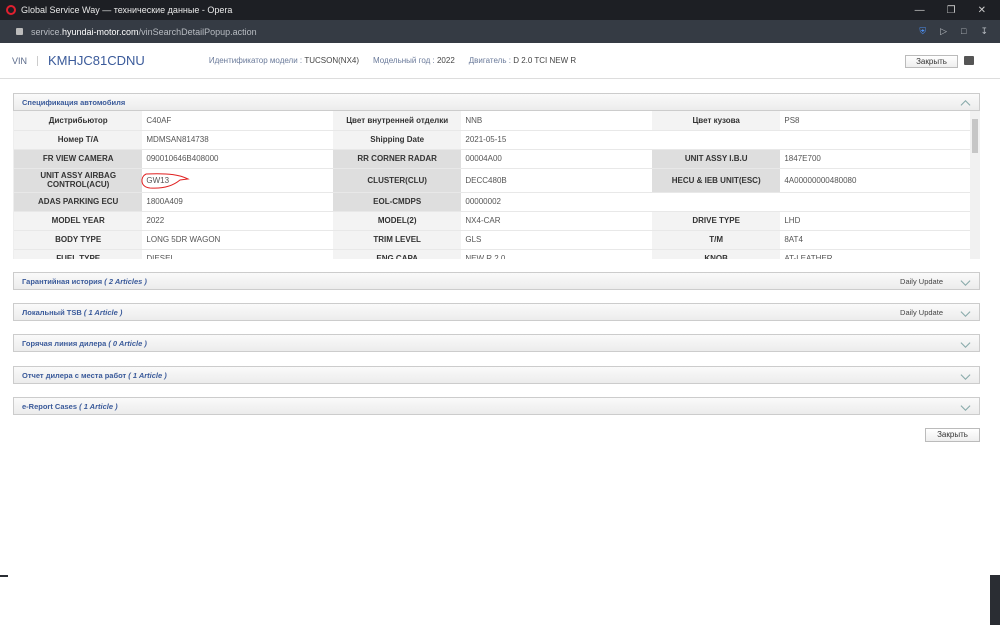  I want to click on model-id: Идентификатор модели : TUCSON(NX4), so click(284, 60).